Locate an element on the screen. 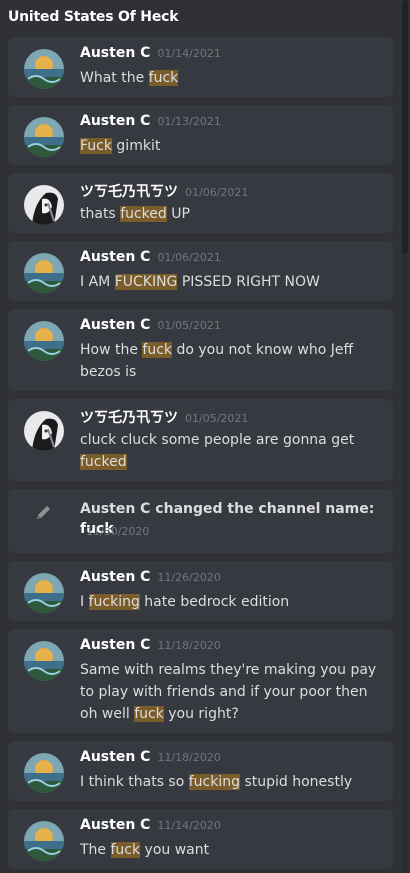 Image resolution: width=410 pixels, height=873 pixels. message-timestamp: 11/26/2020 is located at coordinates (189, 577).